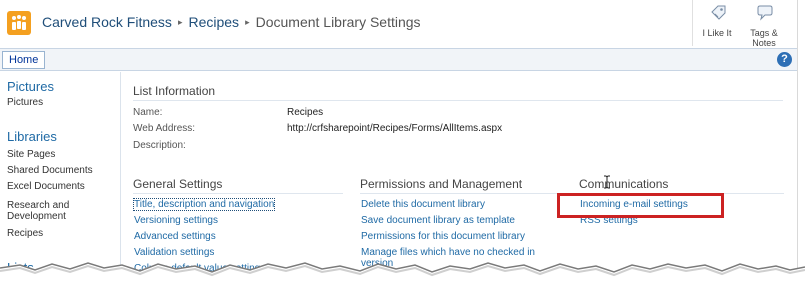 The width and height of the screenshot is (805, 288). Describe the element at coordinates (175, 236) in the screenshot. I see `advanced-settings-link: Advanced settings` at that location.